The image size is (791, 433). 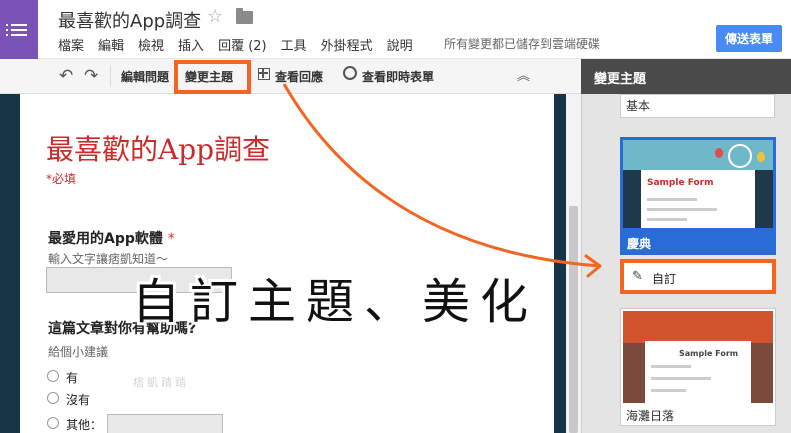 What do you see at coordinates (697, 106) in the screenshot?
I see `theme-basic: 基本` at bounding box center [697, 106].